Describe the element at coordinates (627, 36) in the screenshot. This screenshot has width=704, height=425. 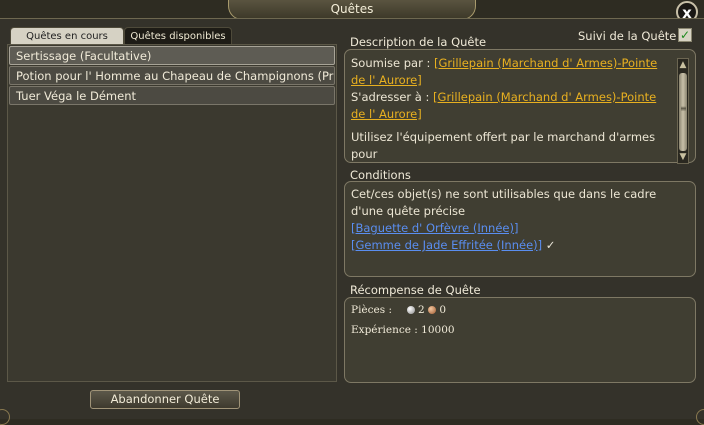
I see `quest-tracking-label: Suivi de la Quête` at that location.